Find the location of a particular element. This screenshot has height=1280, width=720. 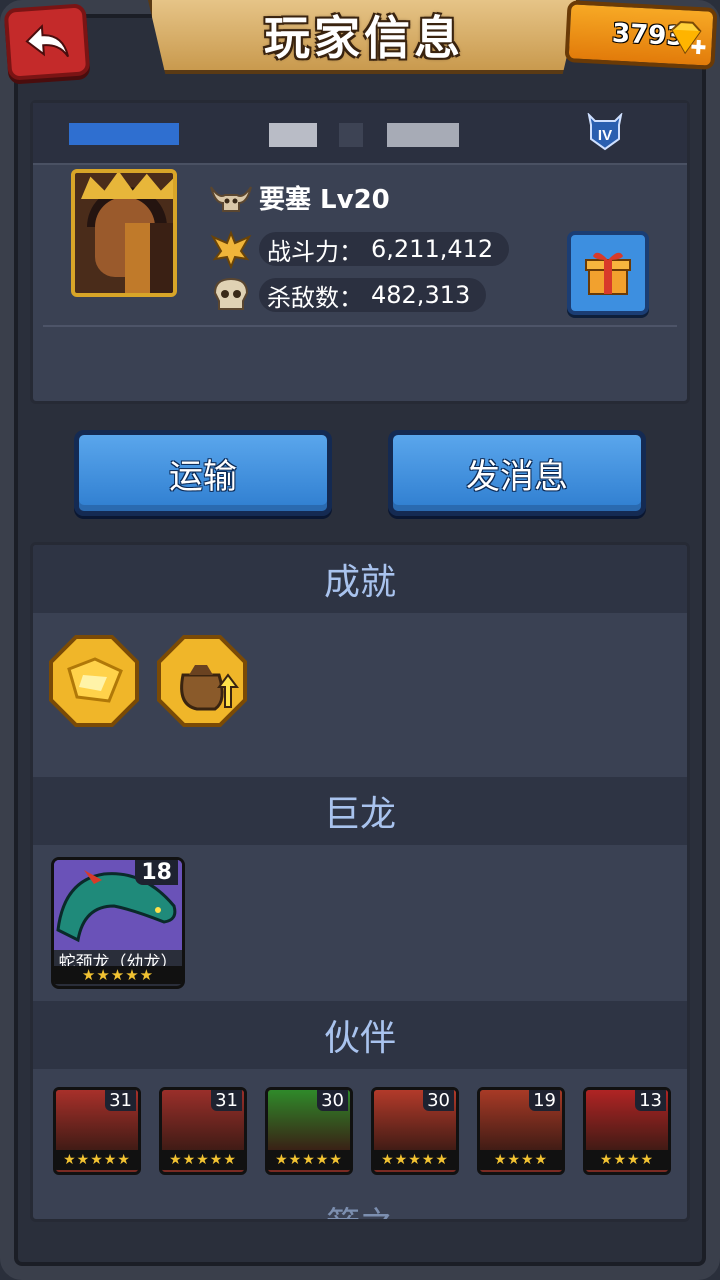

dragon-stars: ★★★★★ is located at coordinates (118, 975).